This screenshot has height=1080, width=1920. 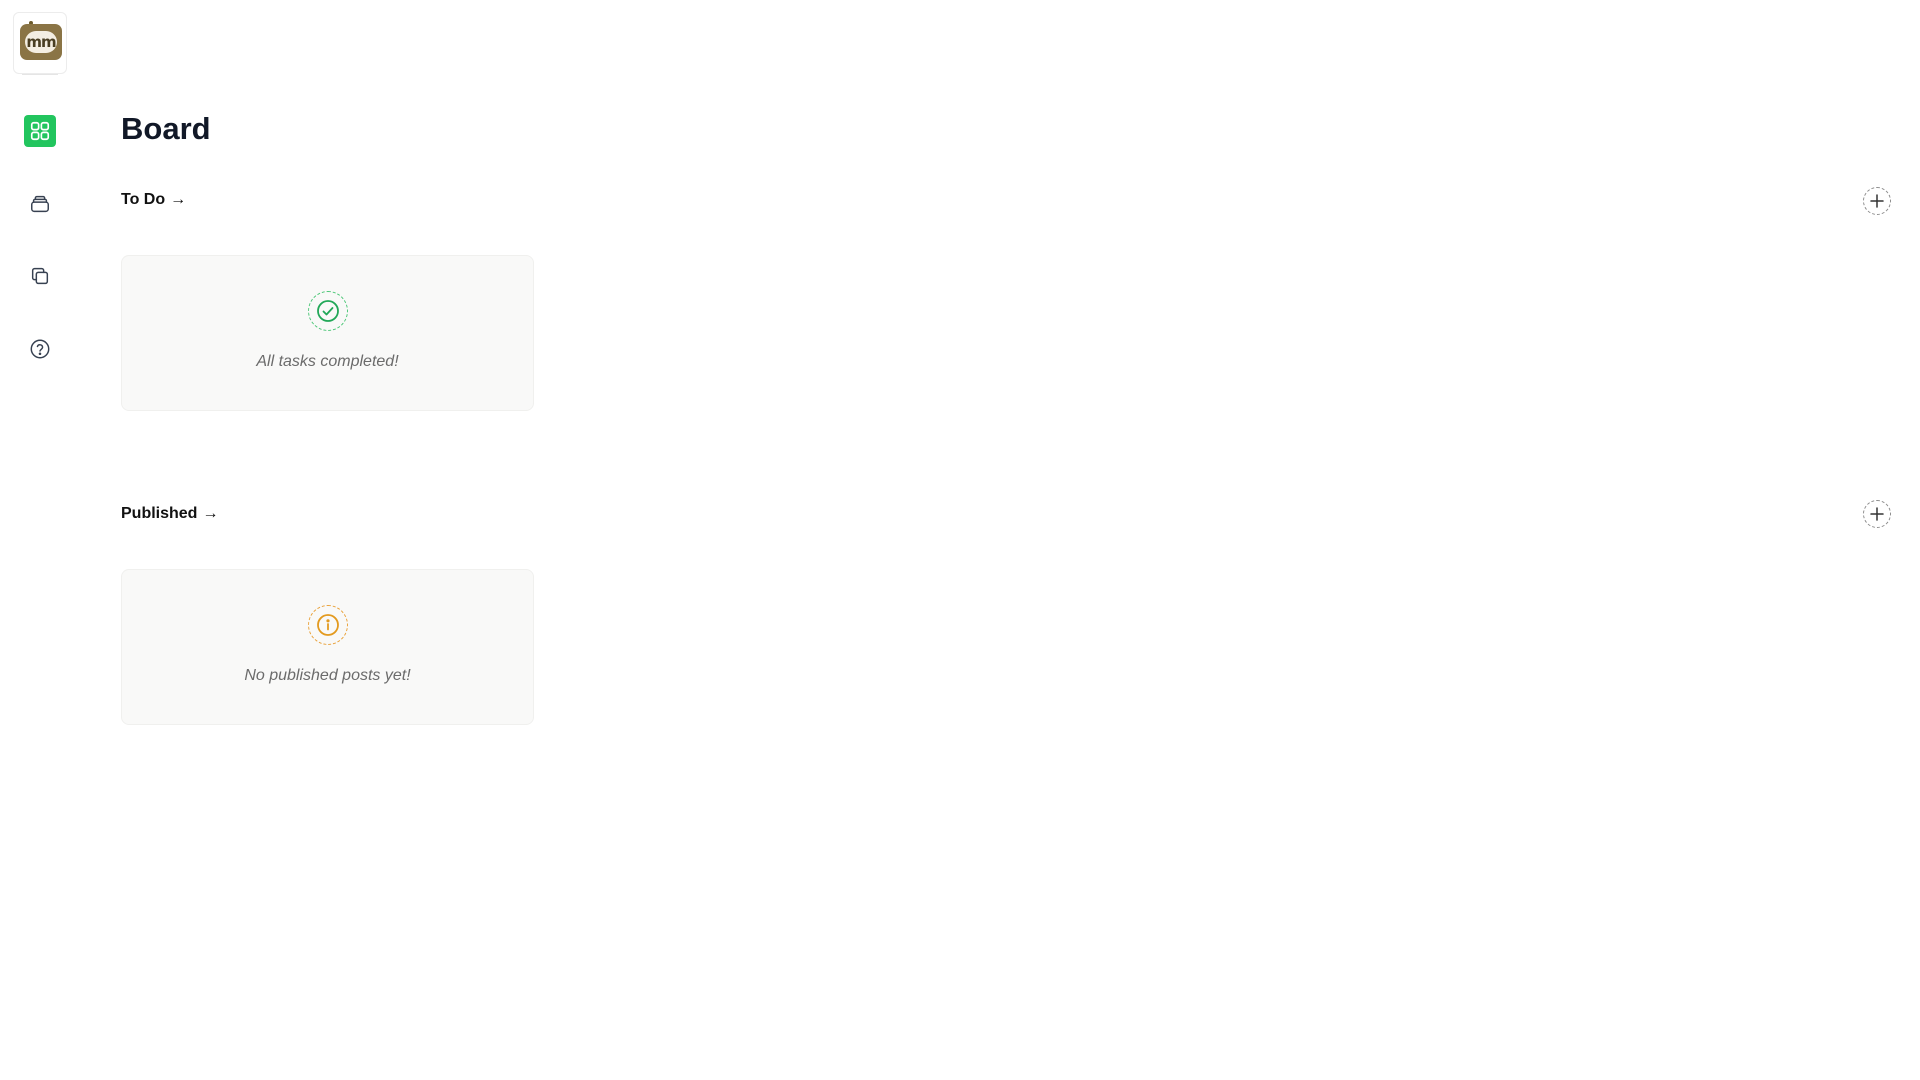 I want to click on section-title: To Do, so click(x=143, y=199).